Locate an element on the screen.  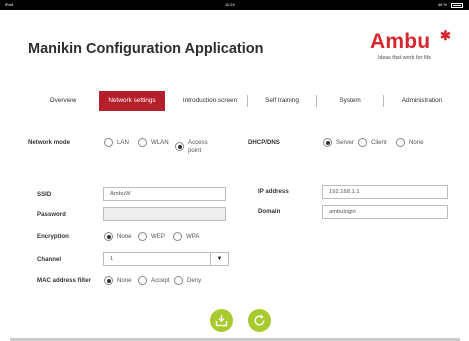
radio-accept is located at coordinates (142, 280).